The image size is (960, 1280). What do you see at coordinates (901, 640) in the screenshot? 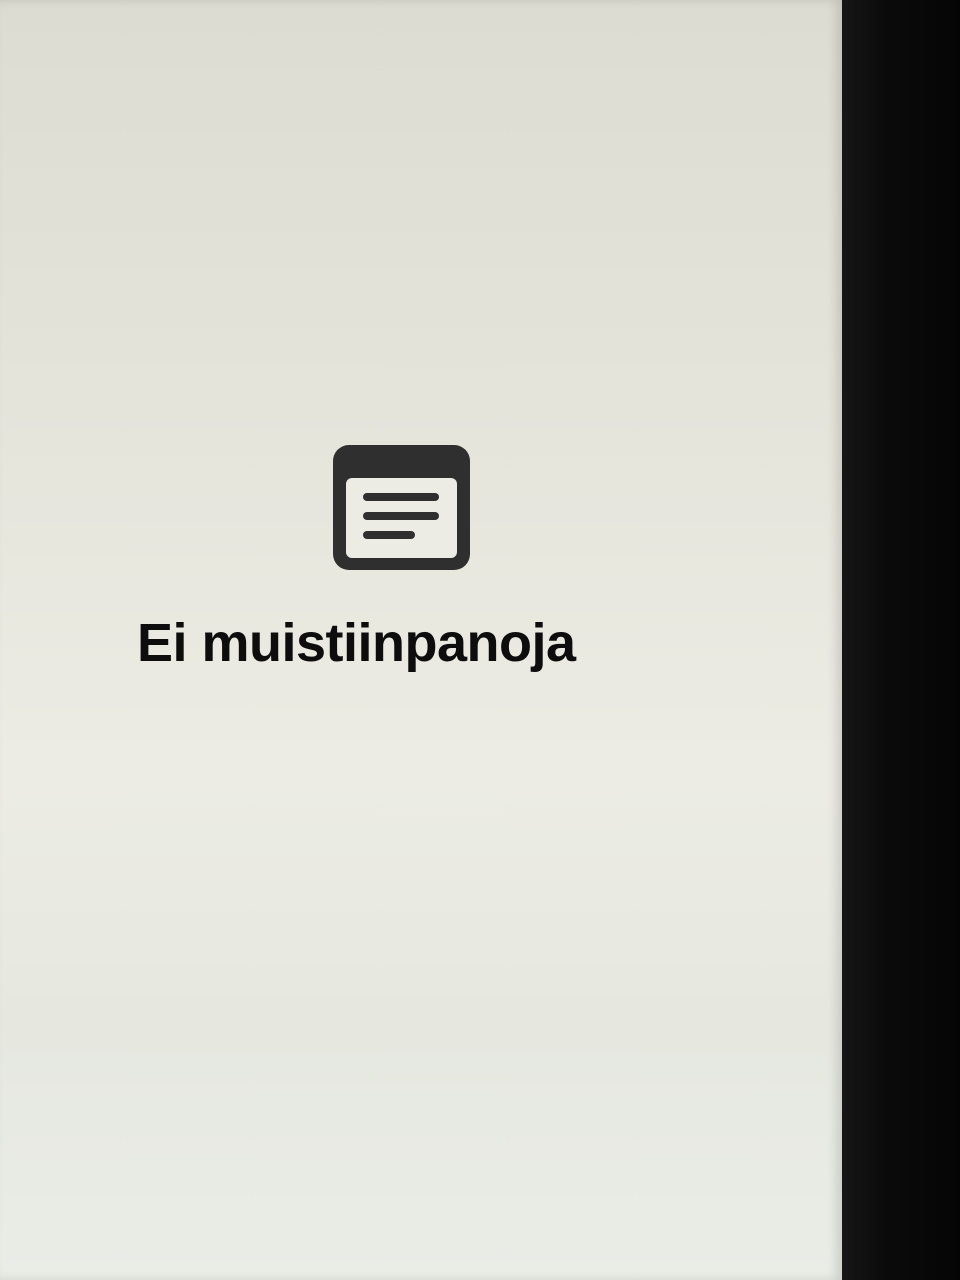
I see `device-bezel` at bounding box center [901, 640].